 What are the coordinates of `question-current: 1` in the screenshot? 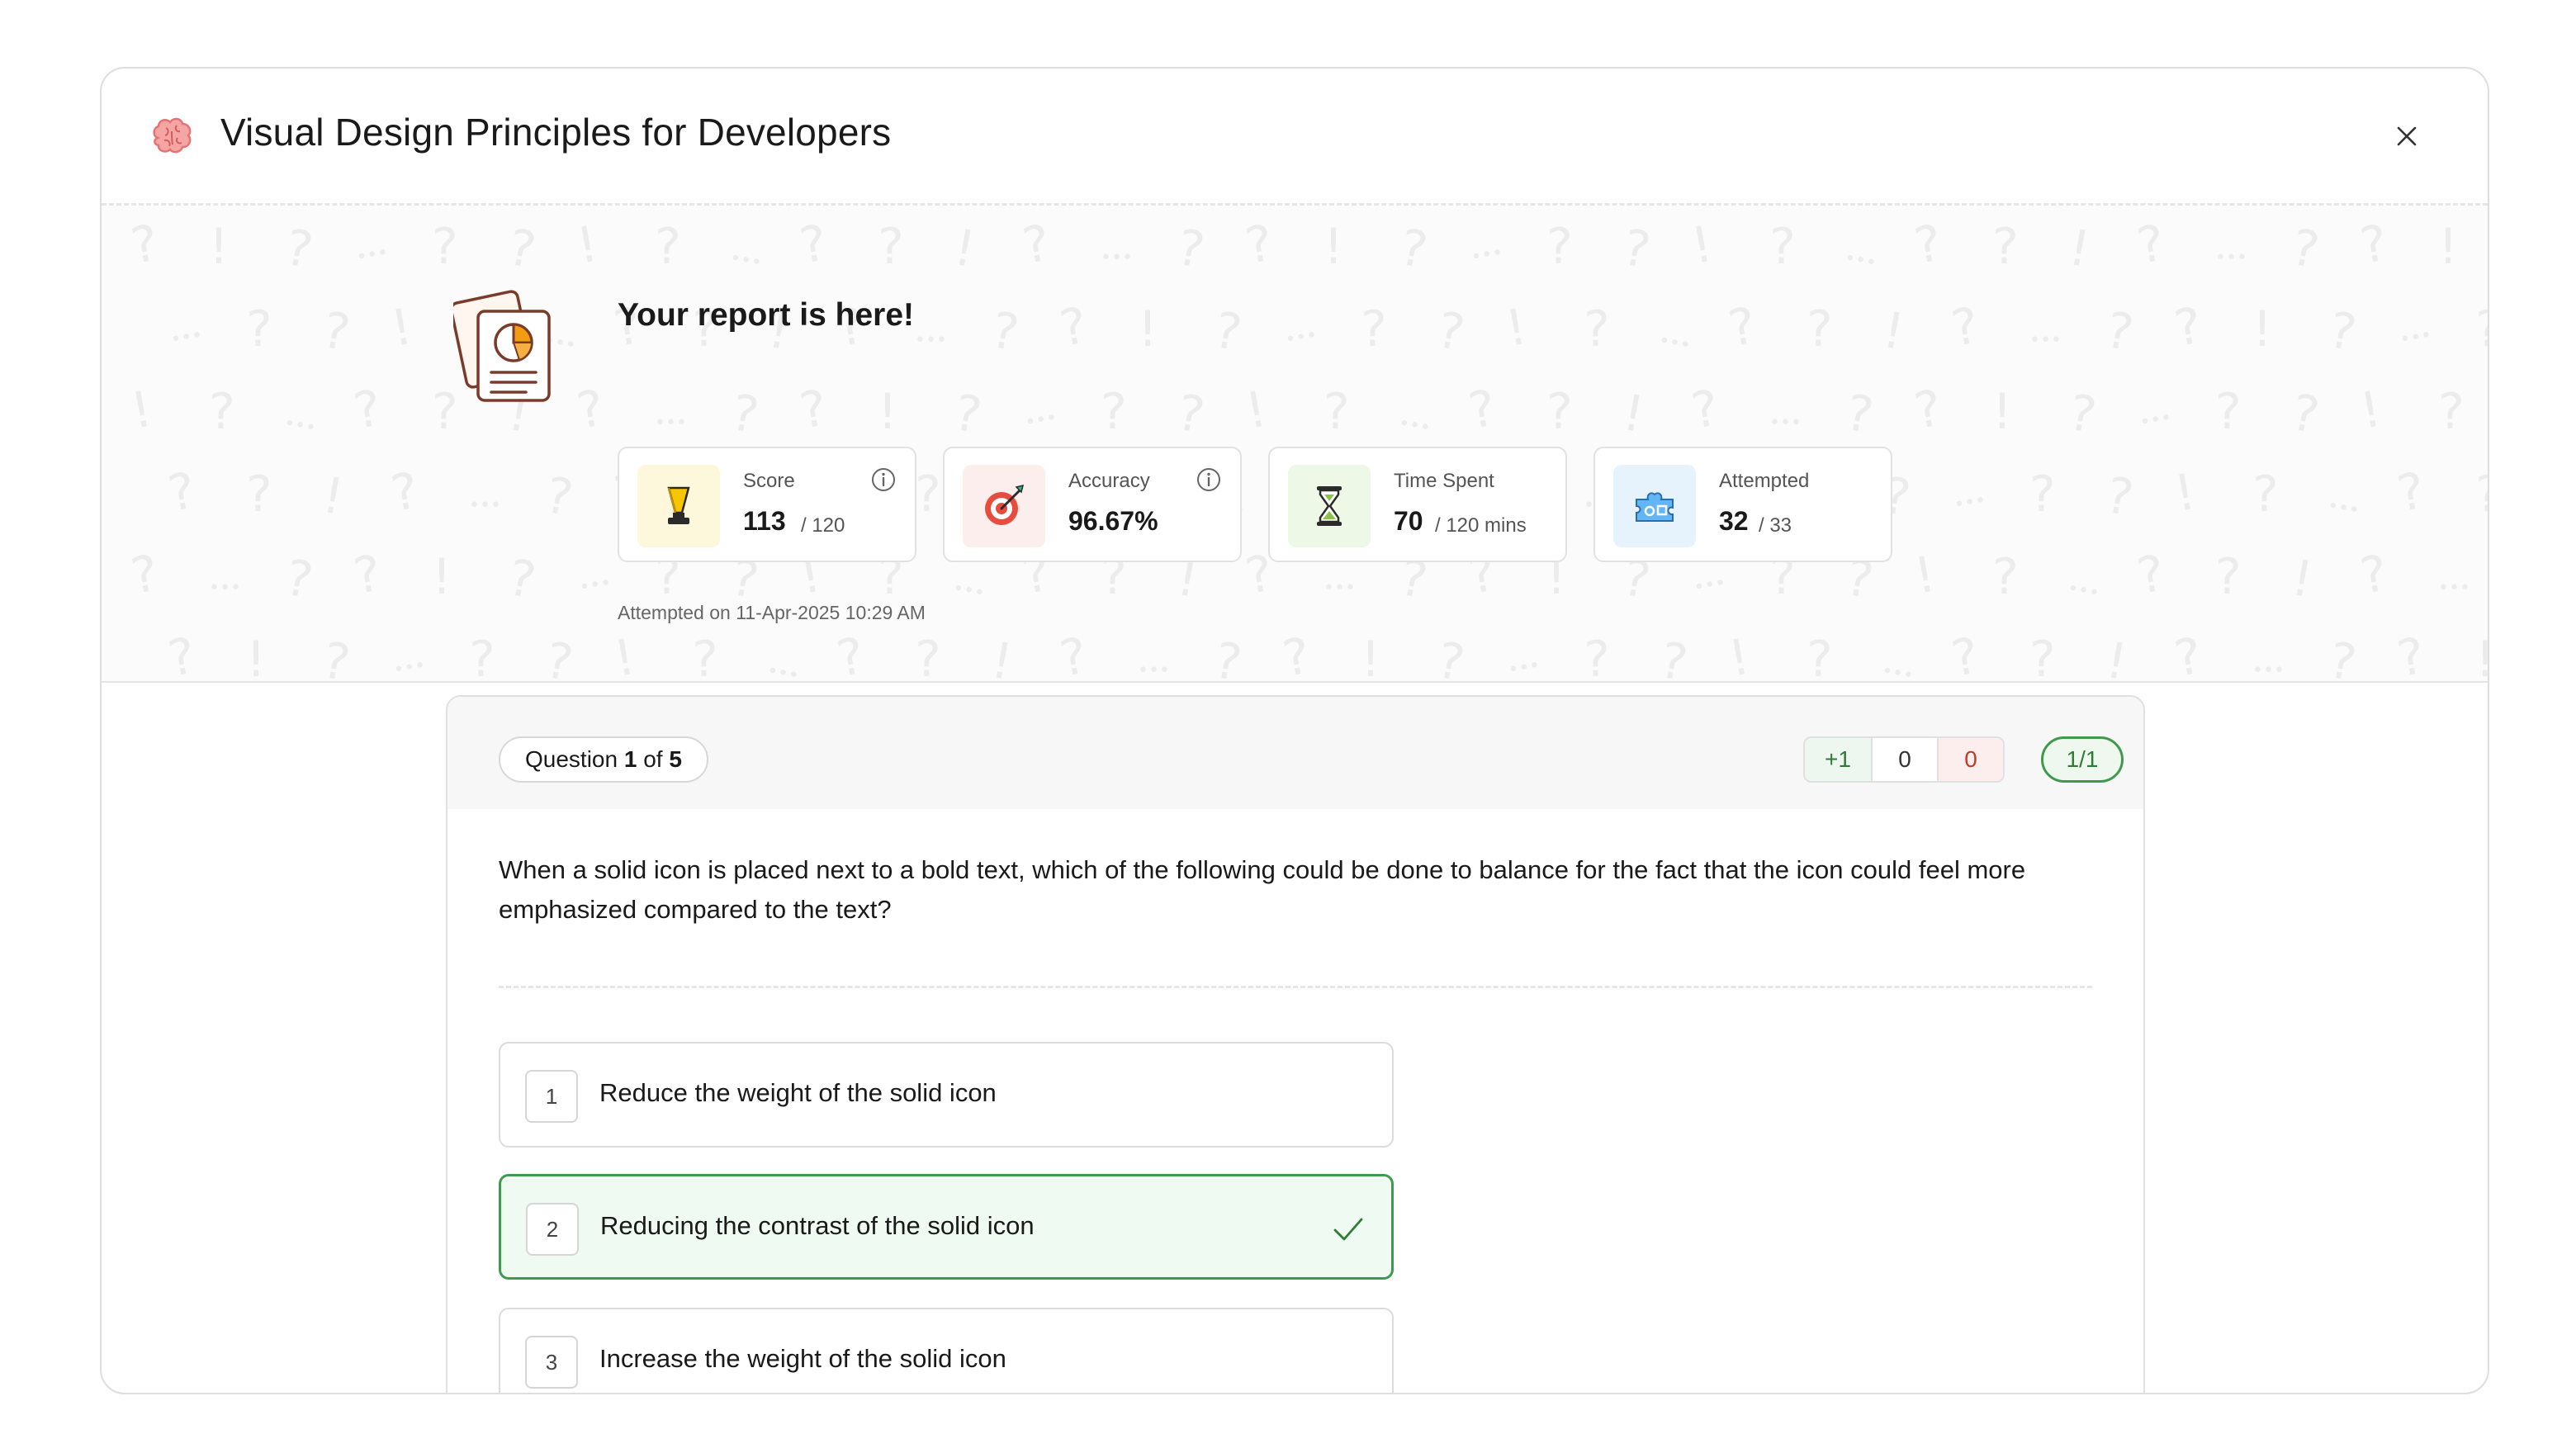 It's located at (630, 759).